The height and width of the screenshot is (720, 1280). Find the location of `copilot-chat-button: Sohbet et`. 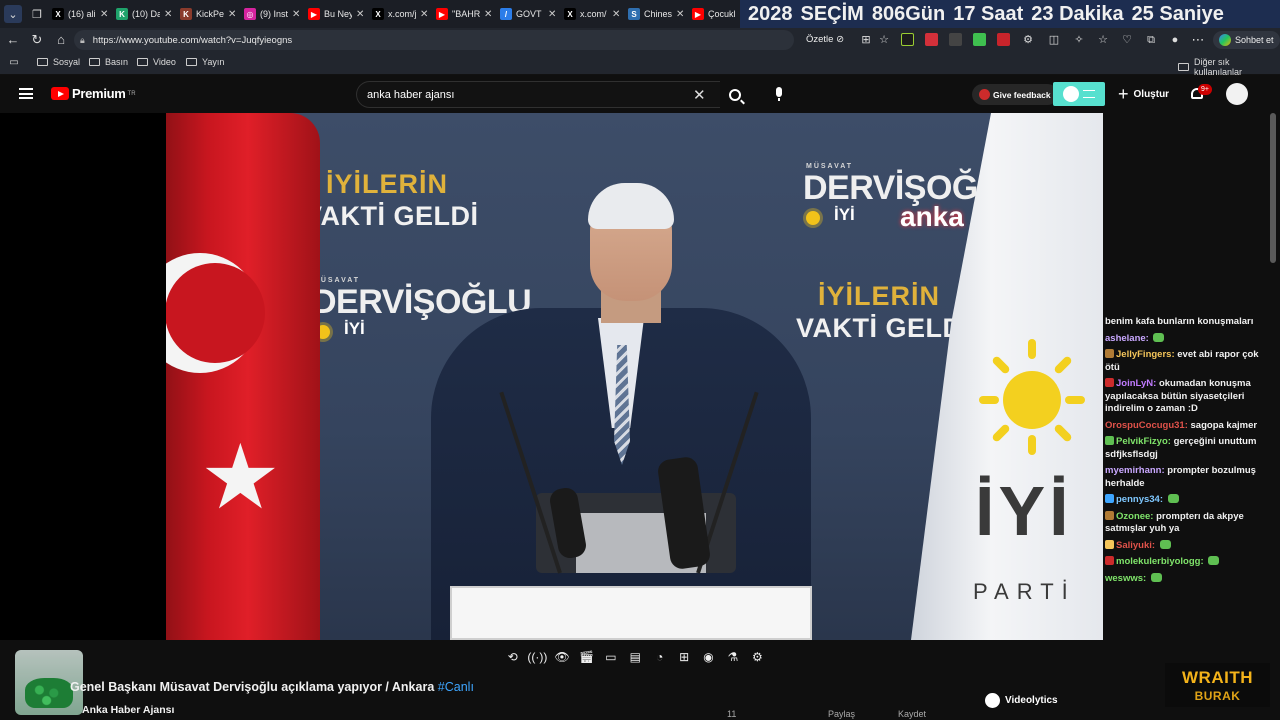

copilot-chat-button: Sohbet et is located at coordinates (1246, 40).